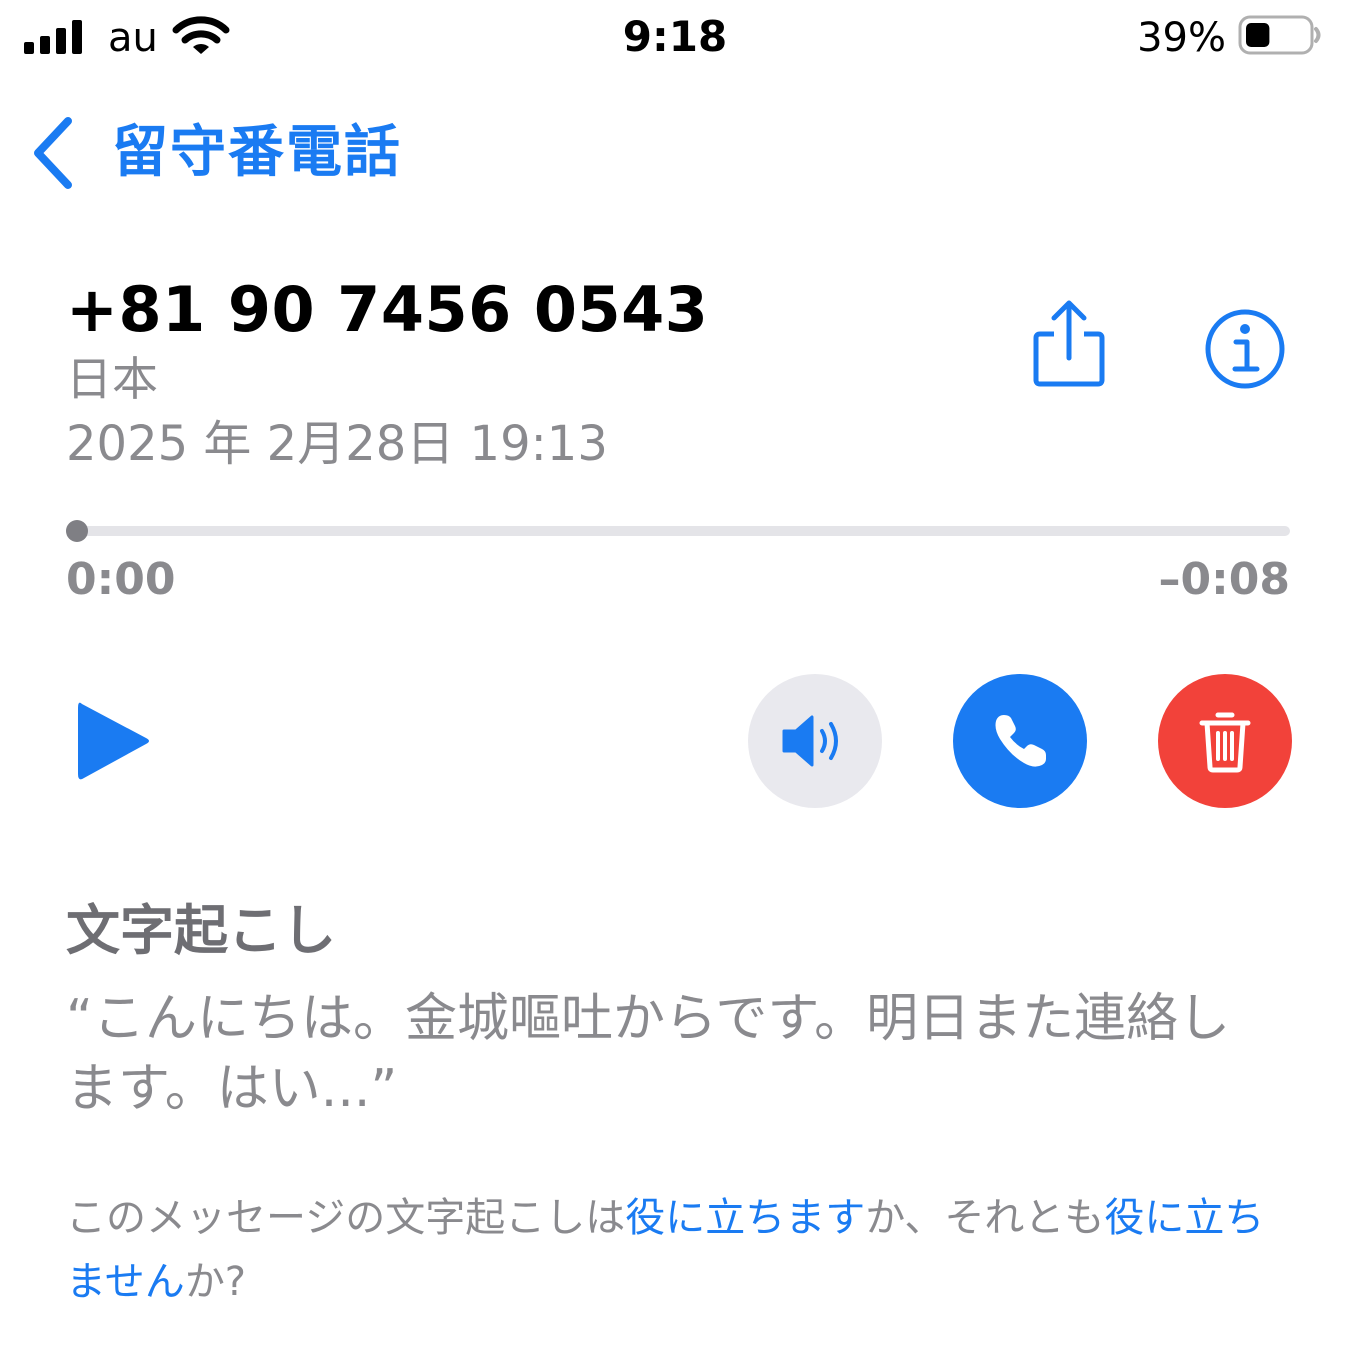 The width and height of the screenshot is (1350, 1364). I want to click on scrubber-handle, so click(77, 531).